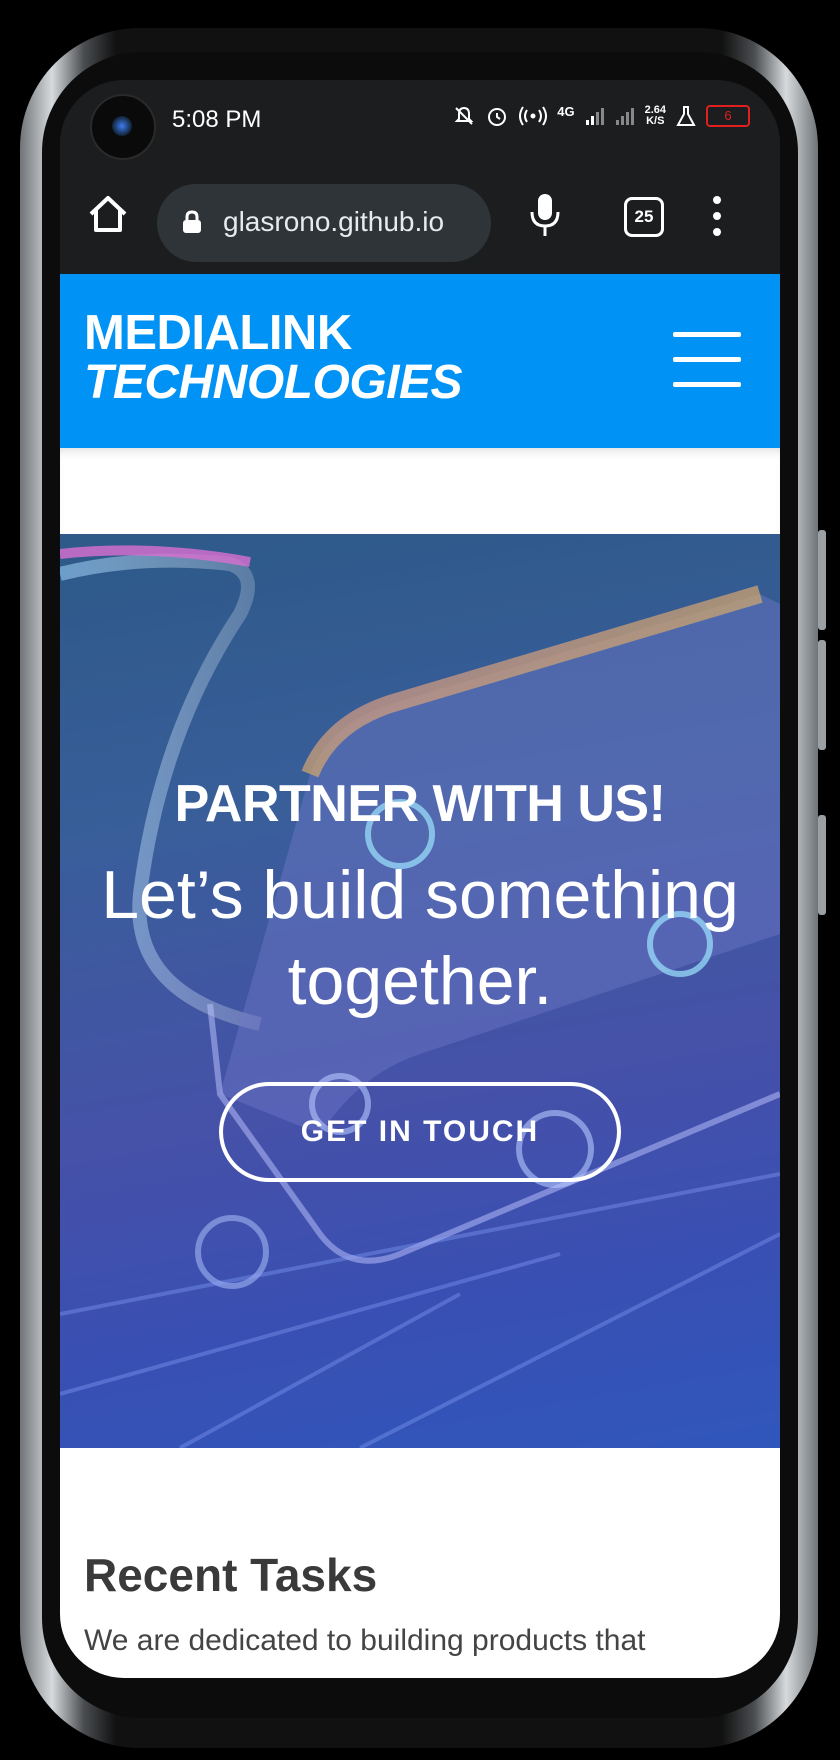 This screenshot has height=1760, width=840. I want to click on navbar-spacer, so click(420, 491).